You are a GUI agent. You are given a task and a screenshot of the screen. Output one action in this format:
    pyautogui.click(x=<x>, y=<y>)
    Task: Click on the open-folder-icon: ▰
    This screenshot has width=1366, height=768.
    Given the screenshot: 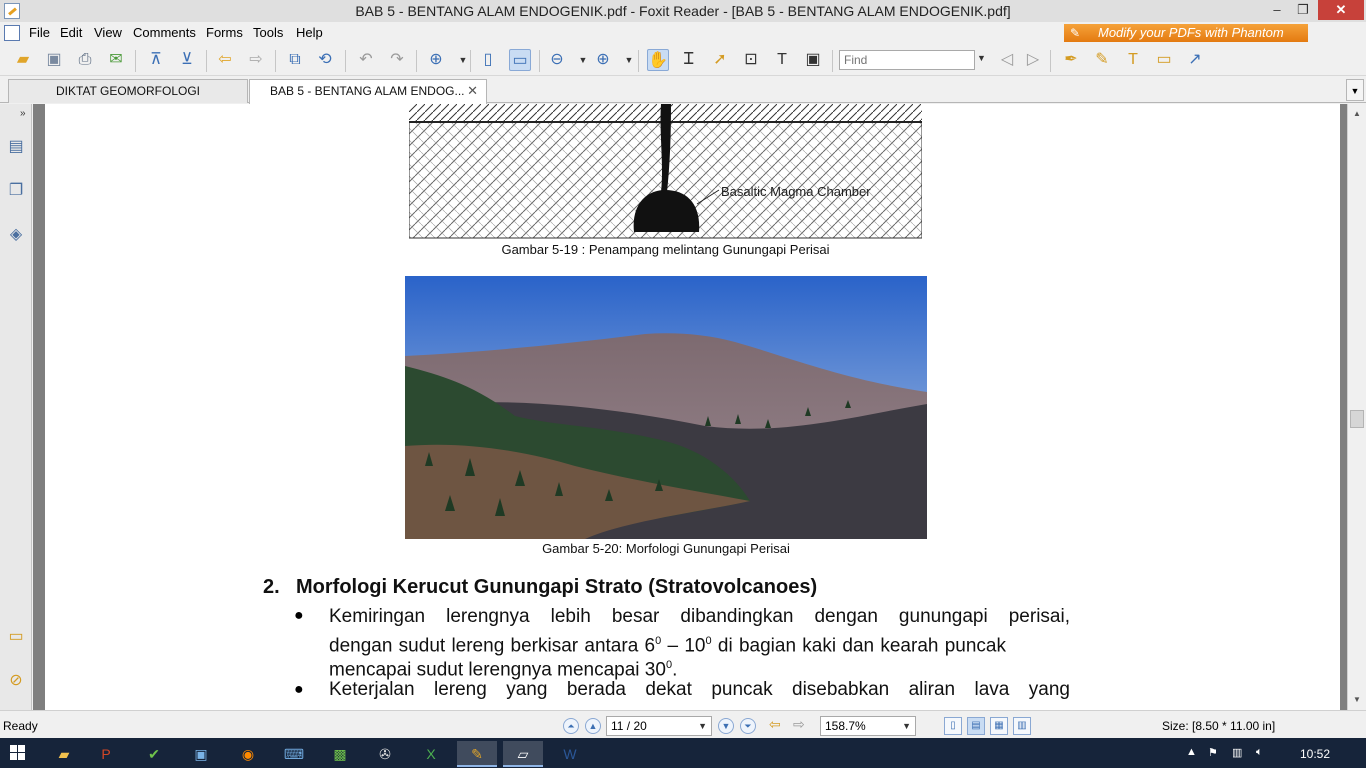 What is the action you would take?
    pyautogui.click(x=23, y=60)
    